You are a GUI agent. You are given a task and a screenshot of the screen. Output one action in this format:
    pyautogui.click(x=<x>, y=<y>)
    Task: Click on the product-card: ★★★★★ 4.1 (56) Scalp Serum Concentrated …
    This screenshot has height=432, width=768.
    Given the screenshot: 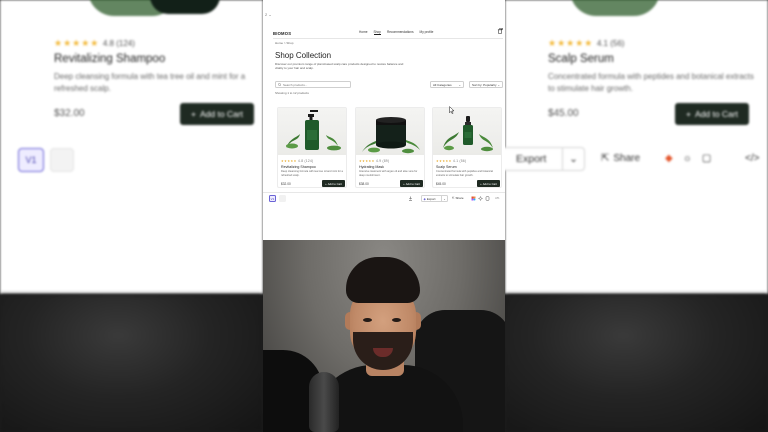 What is the action you would take?
    pyautogui.click(x=467, y=147)
    